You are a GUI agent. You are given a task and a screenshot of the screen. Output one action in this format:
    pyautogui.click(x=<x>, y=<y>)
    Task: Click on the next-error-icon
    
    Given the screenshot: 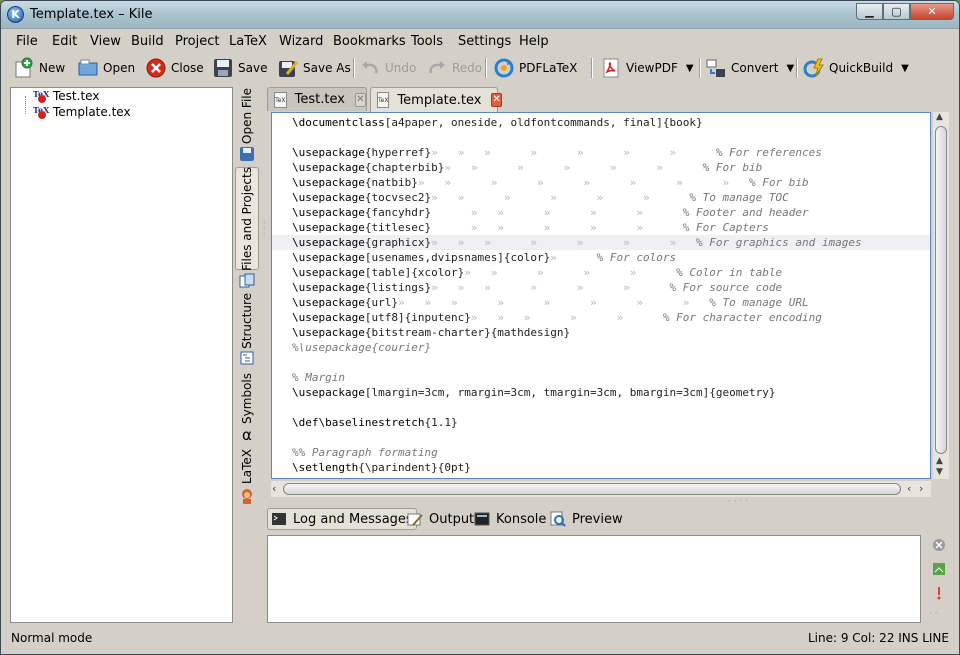 What is the action you would take?
    pyautogui.click(x=939, y=569)
    